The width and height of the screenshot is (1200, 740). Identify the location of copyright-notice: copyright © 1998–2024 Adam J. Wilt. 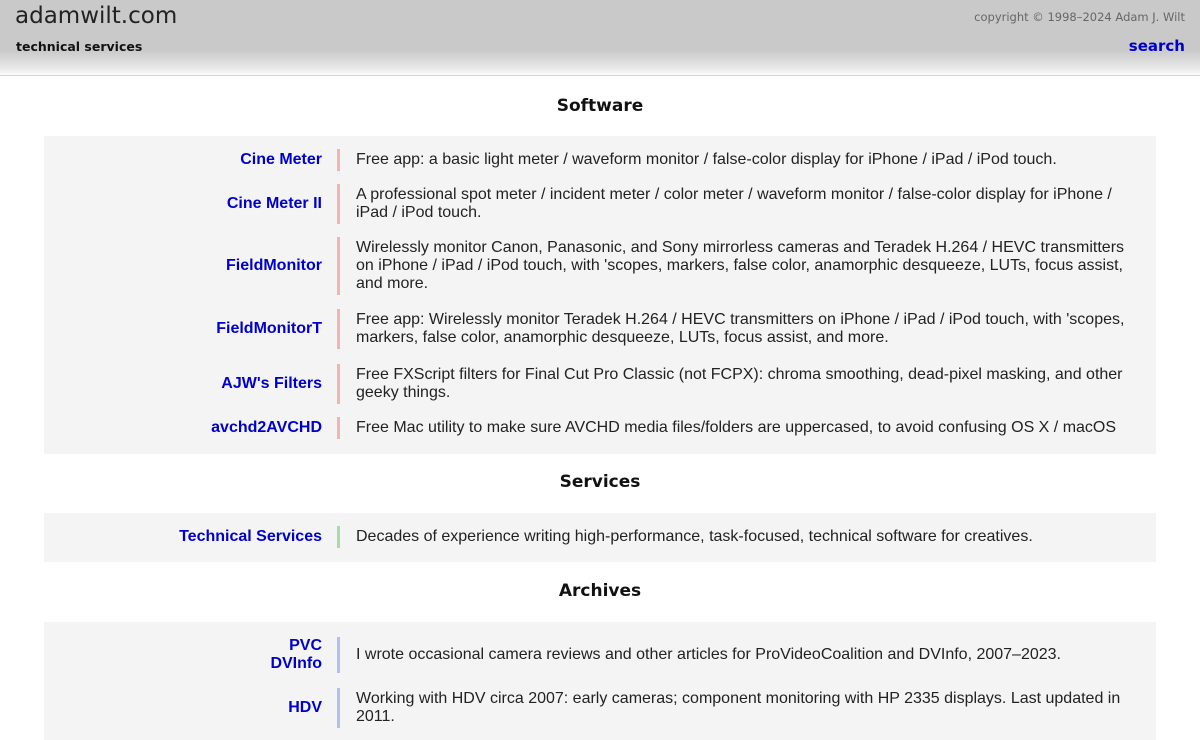
(1079, 17).